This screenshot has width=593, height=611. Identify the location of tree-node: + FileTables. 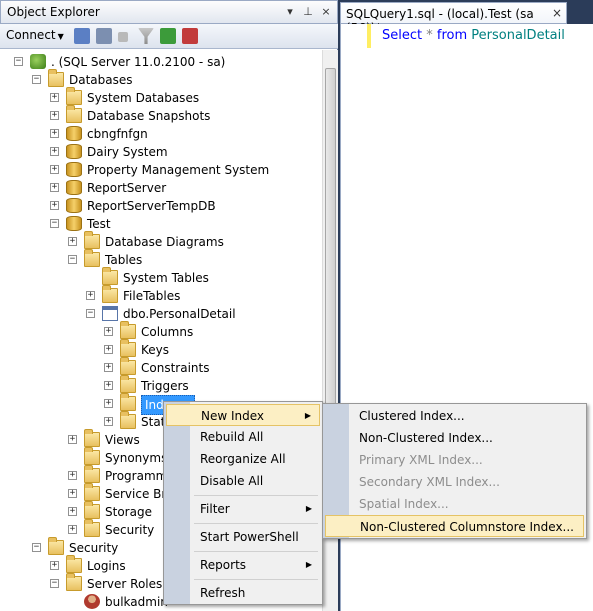
(161, 295).